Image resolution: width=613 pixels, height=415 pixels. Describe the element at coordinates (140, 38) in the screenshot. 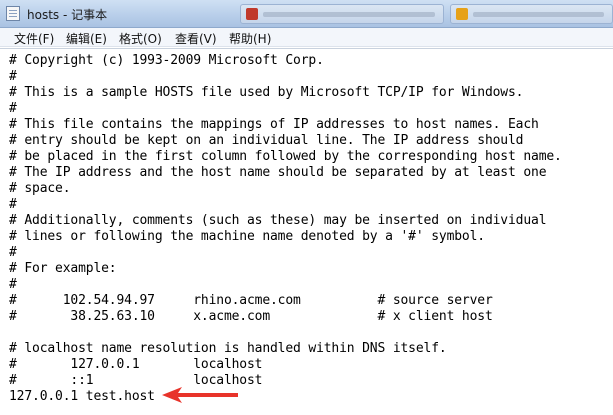

I see `menu-format: 格式(O)` at that location.